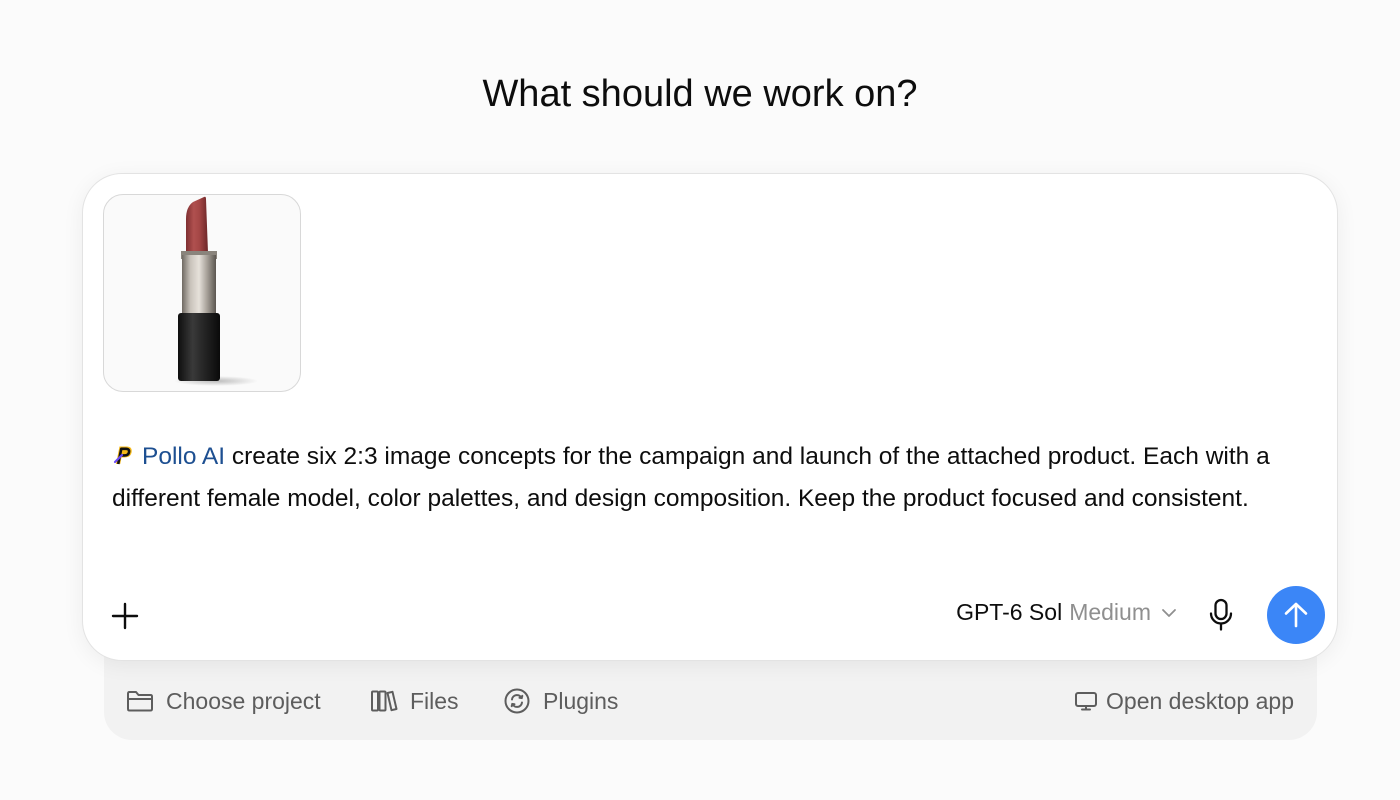 The height and width of the screenshot is (800, 1400). Describe the element at coordinates (1009, 612) in the screenshot. I see `model-name: GPT-6 Sol` at that location.